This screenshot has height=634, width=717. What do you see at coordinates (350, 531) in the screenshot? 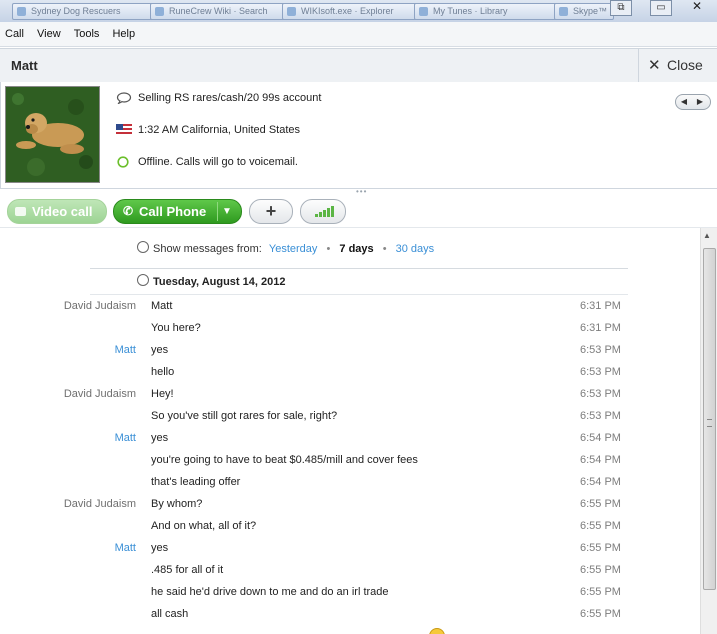
I see `message-row: And on what, all of it? 6:55 PM` at bounding box center [350, 531].